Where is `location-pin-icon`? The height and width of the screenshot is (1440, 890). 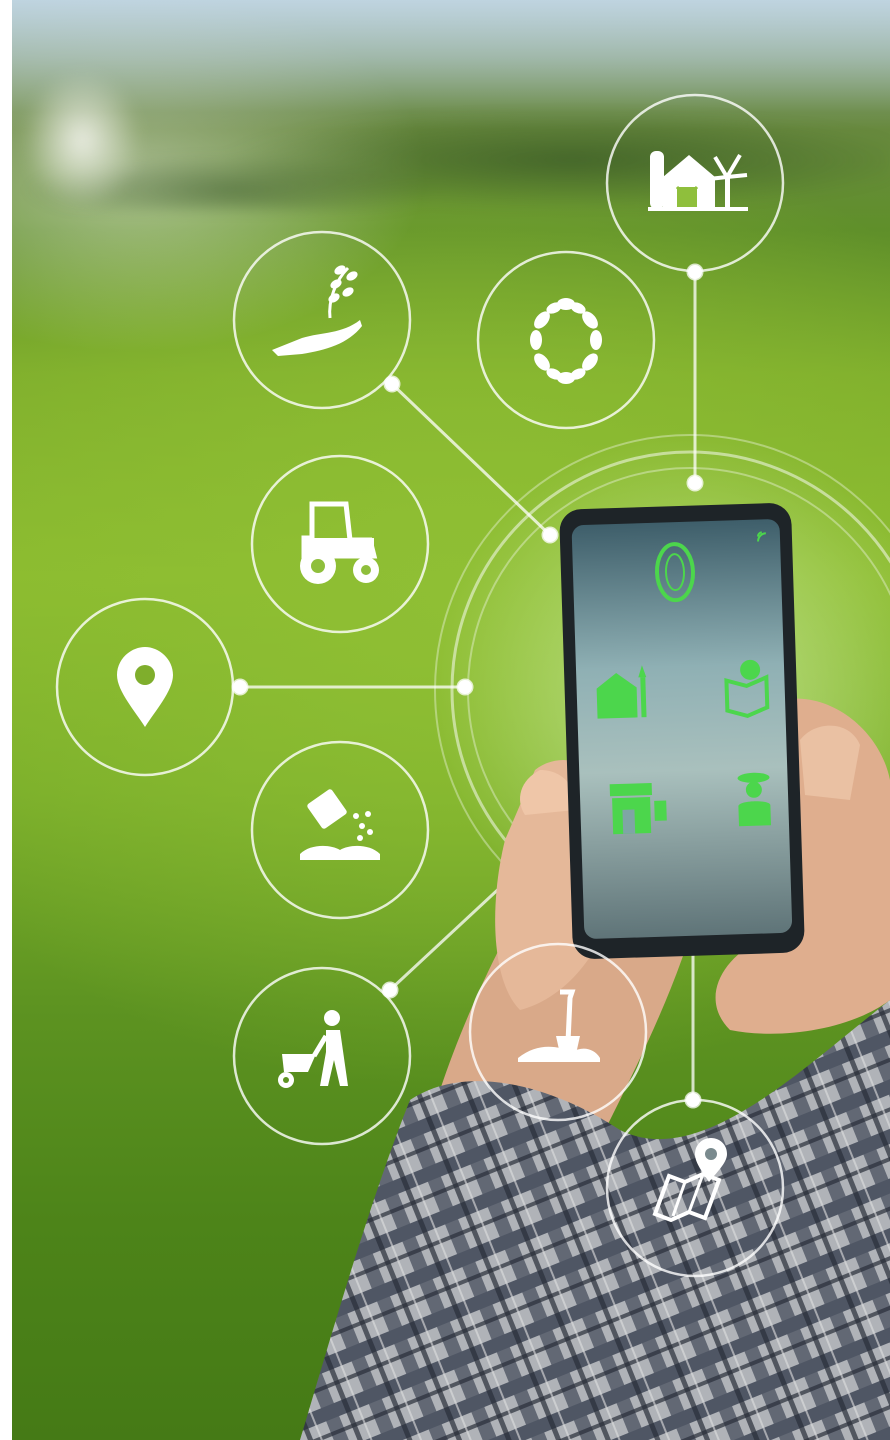 location-pin-icon is located at coordinates (145, 687).